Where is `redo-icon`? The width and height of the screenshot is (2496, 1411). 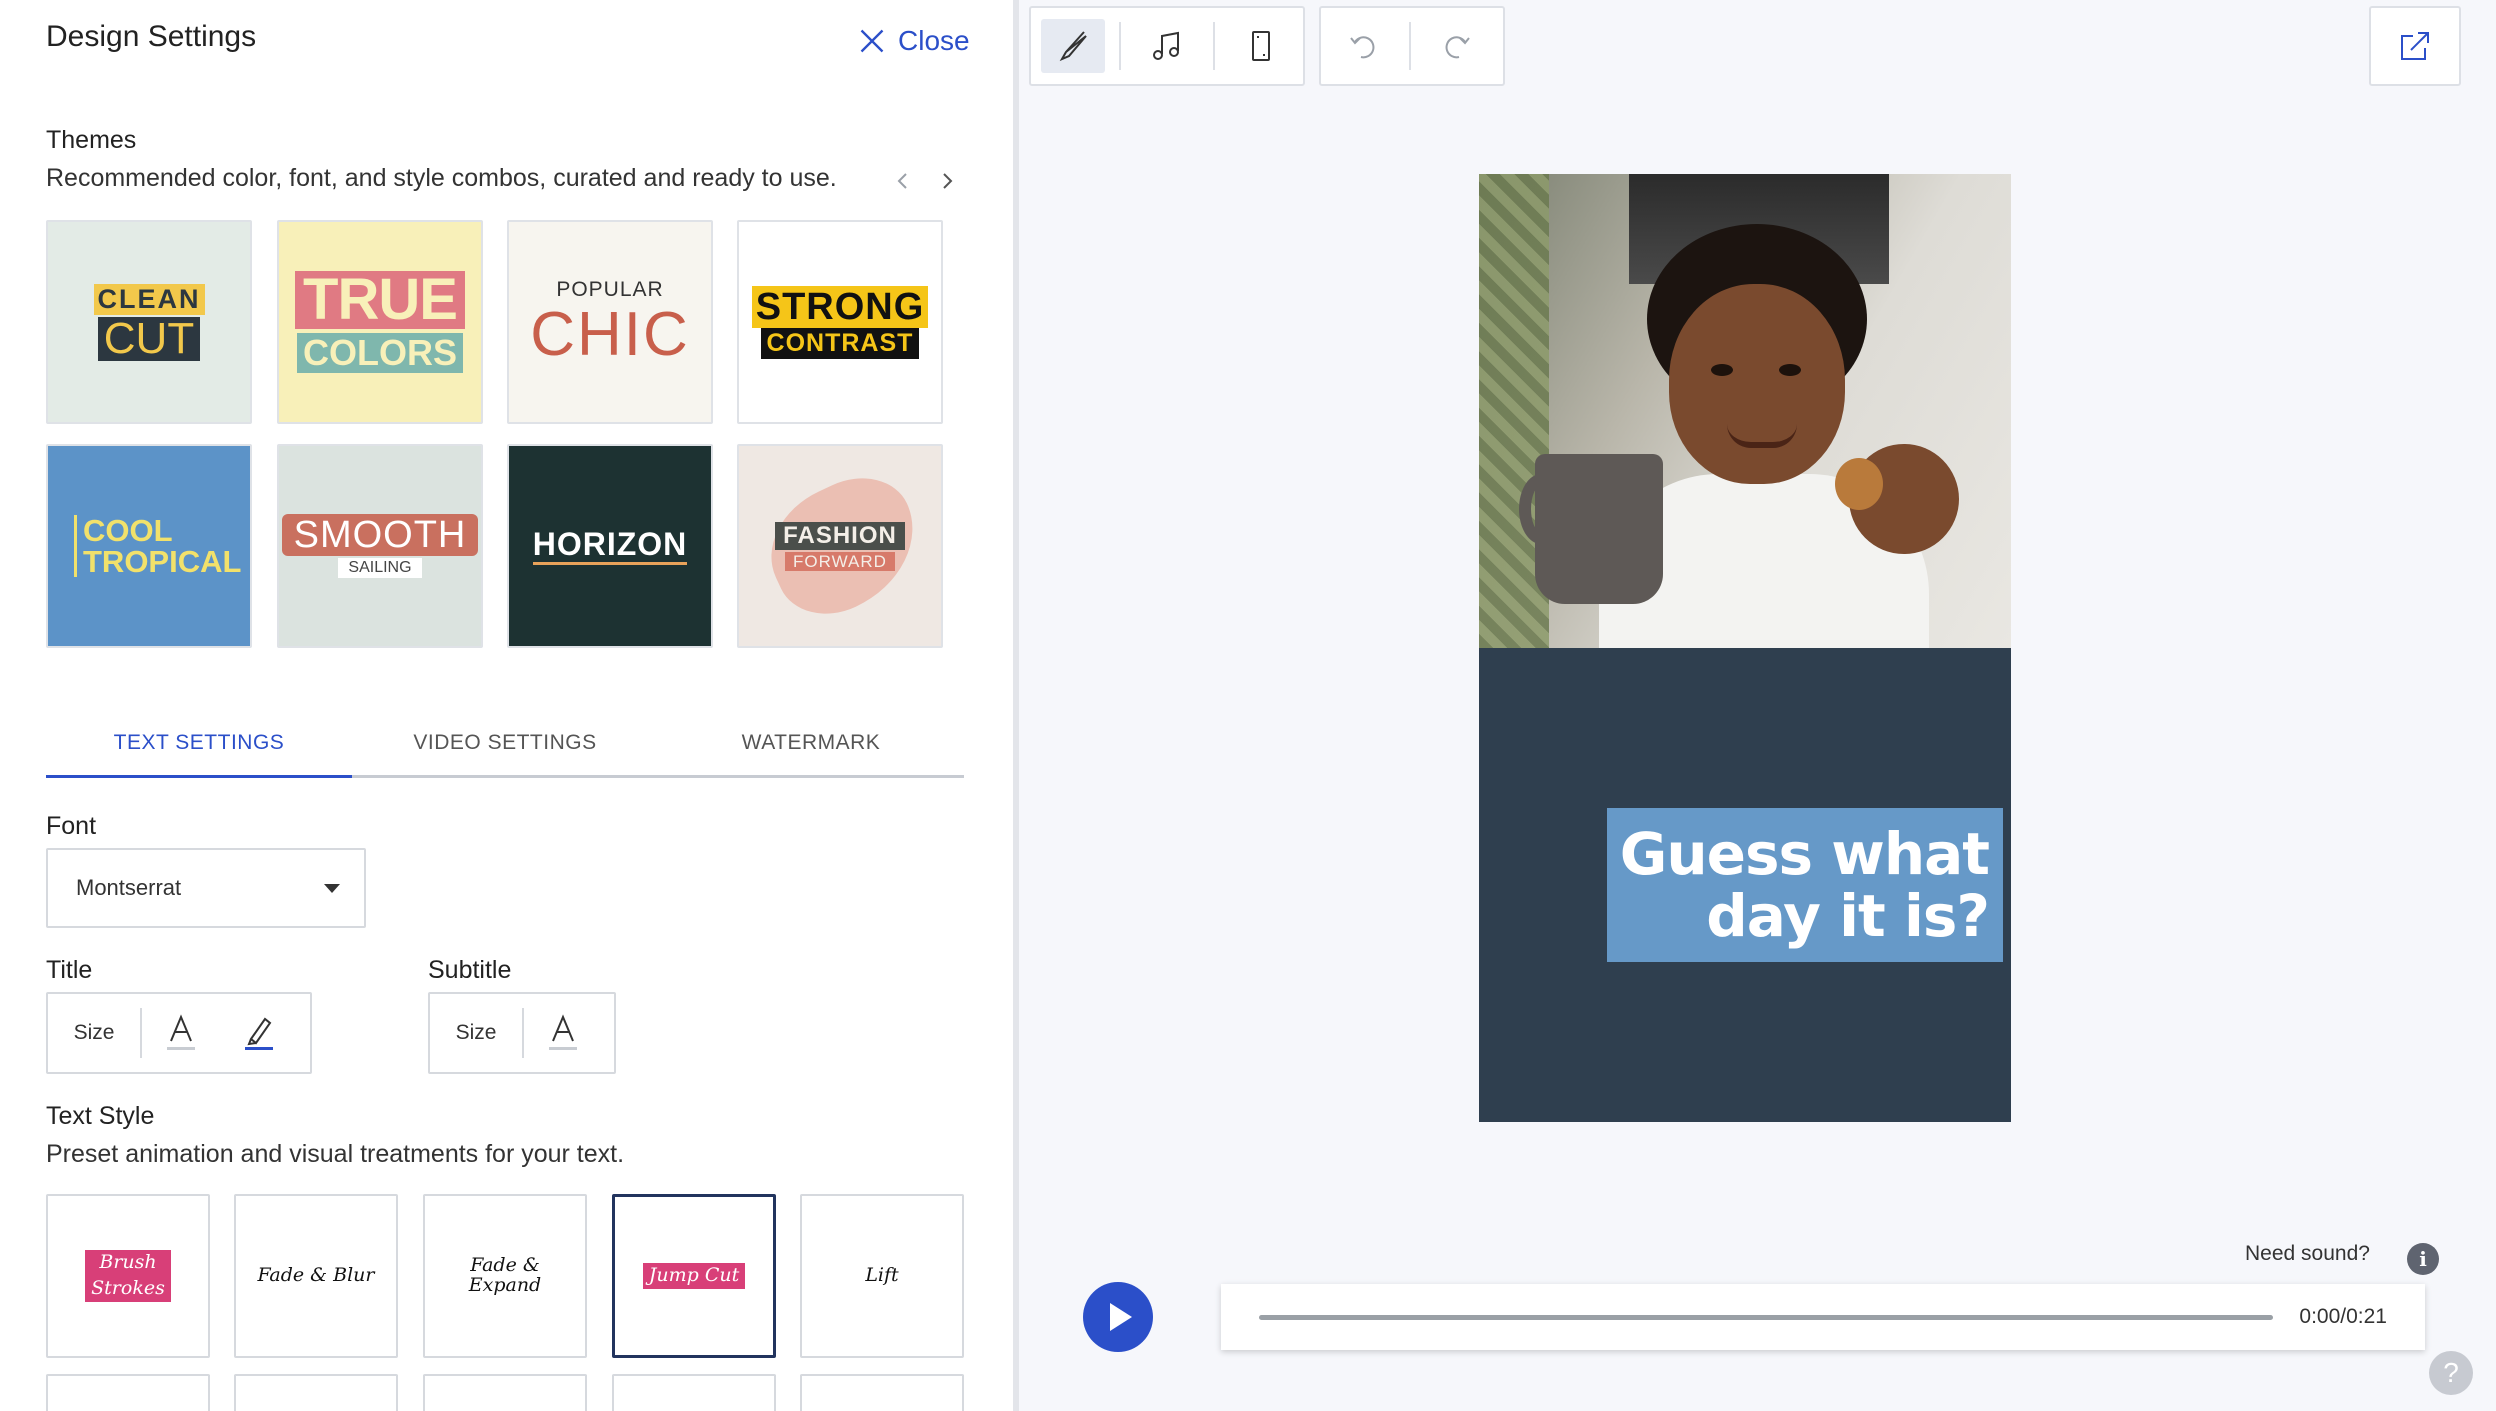
redo-icon is located at coordinates (1457, 47).